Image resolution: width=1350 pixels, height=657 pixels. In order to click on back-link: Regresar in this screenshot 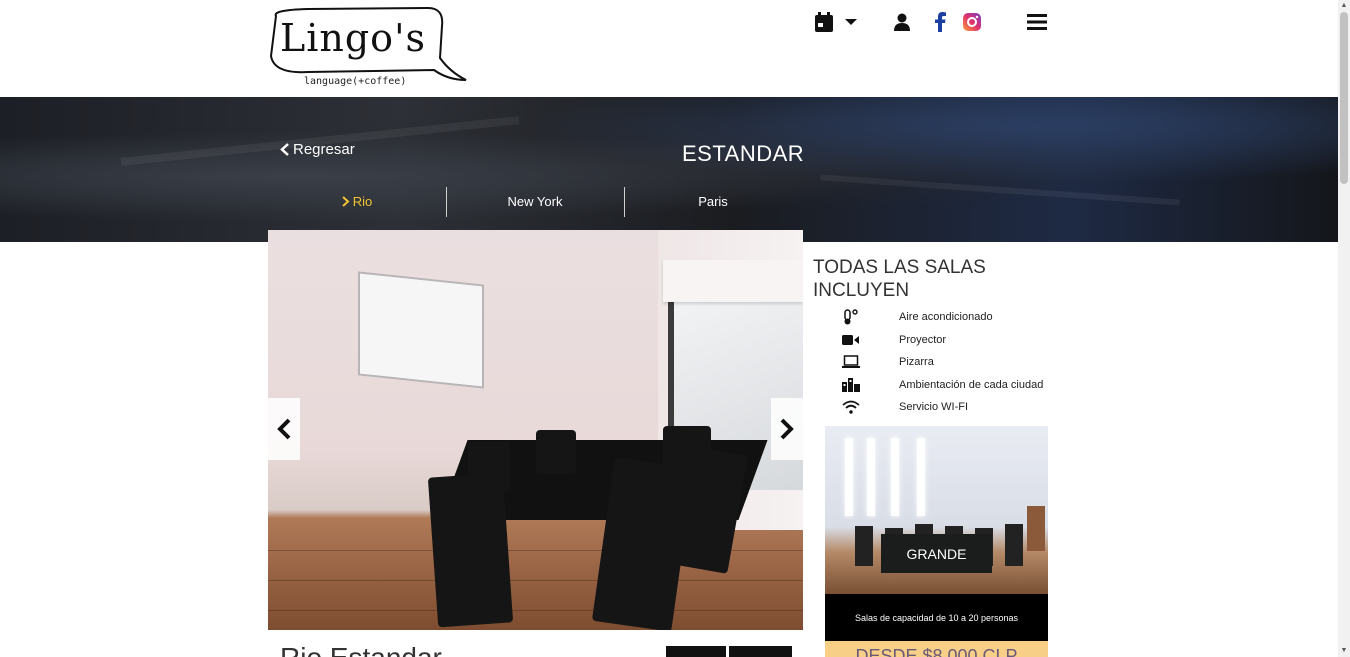, I will do `click(317, 149)`.